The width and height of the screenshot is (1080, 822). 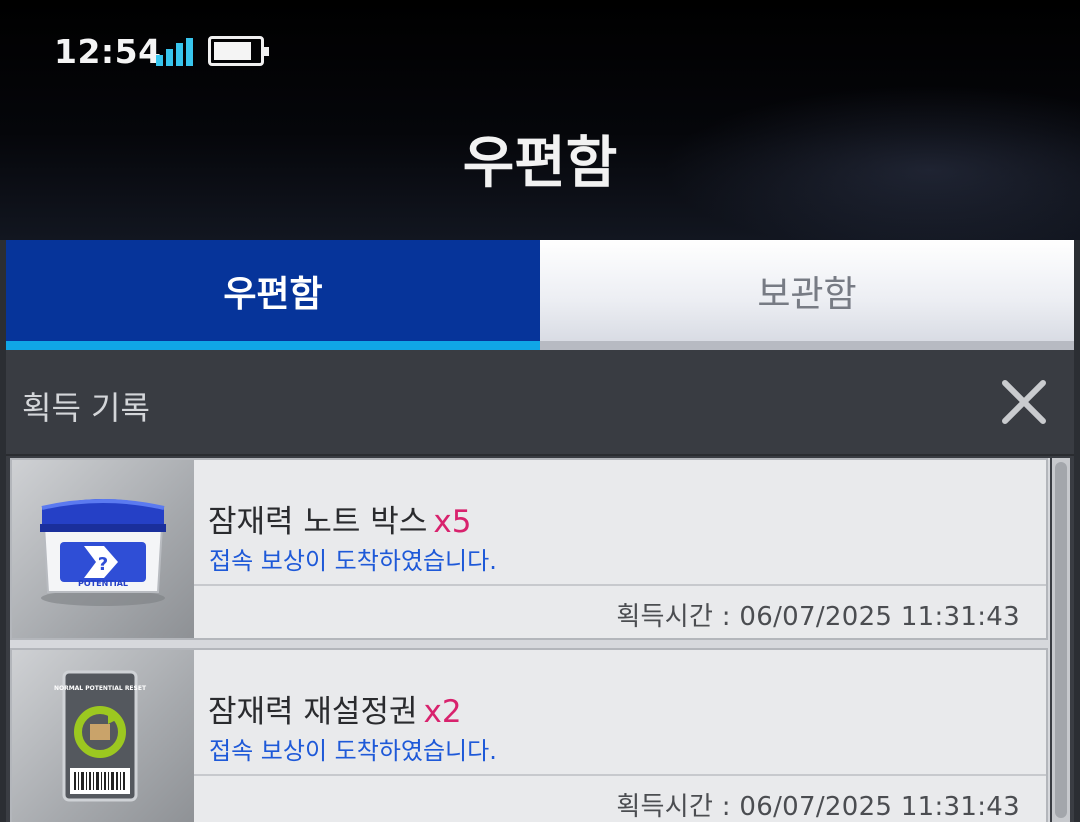 I want to click on scrollbar-thumb, so click(x=1061, y=640).